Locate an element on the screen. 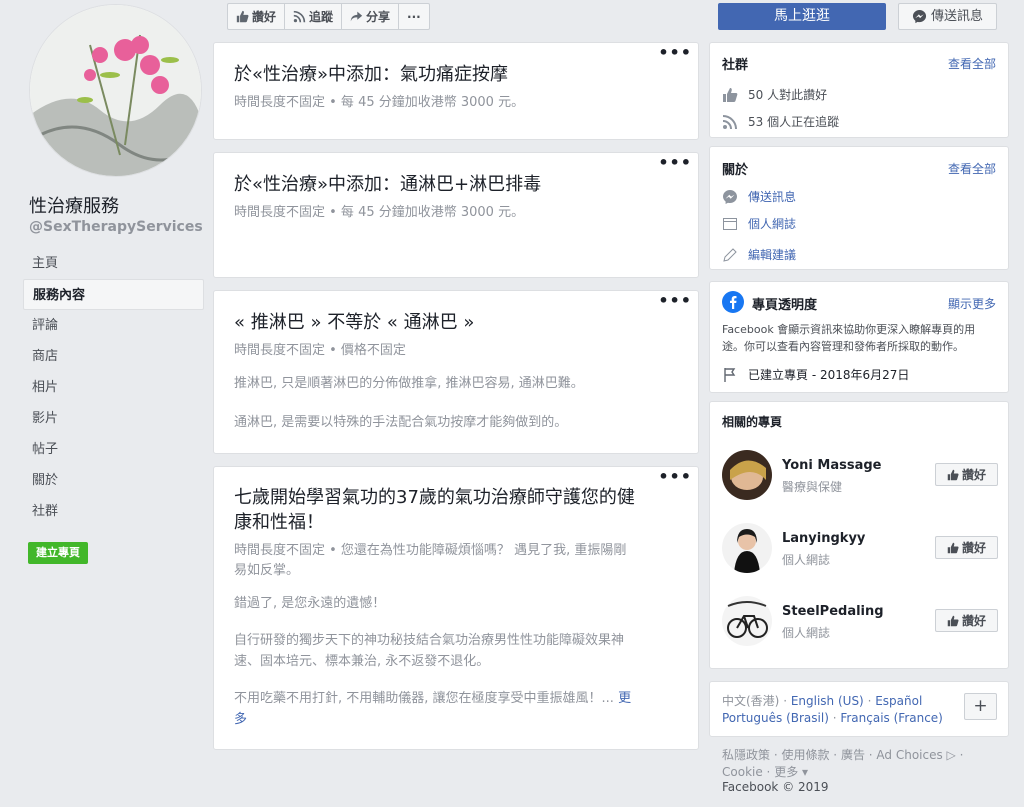  copyright: Facebook © 2019 is located at coordinates (775, 787).